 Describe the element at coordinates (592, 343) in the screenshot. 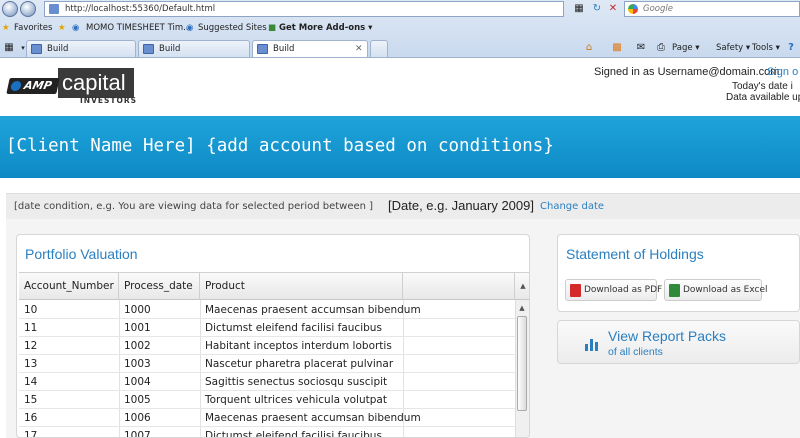

I see `bar-chart-icon` at that location.